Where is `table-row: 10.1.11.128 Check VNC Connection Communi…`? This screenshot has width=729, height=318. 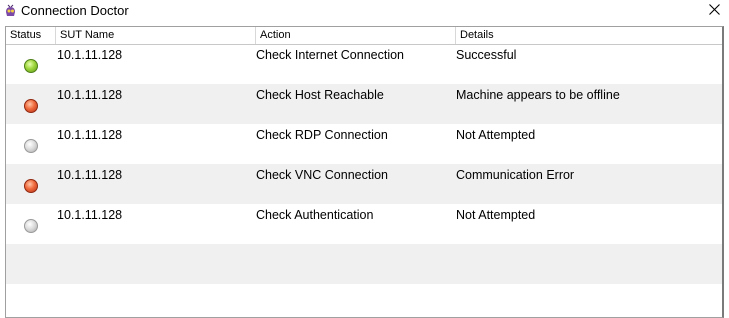 table-row: 10.1.11.128 Check VNC Connection Communi… is located at coordinates (364, 184).